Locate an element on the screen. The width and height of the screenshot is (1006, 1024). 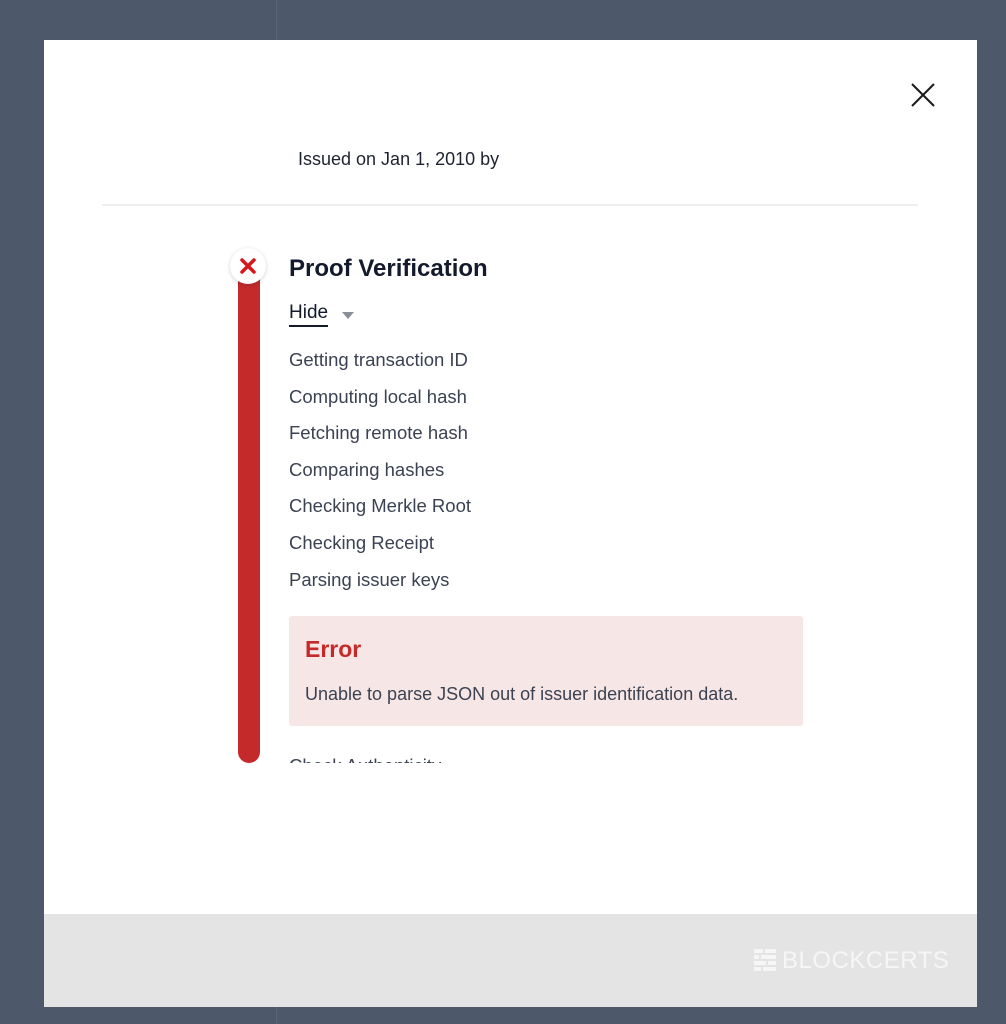
next-section-label: Check Authenticity is located at coordinates (365, 759).